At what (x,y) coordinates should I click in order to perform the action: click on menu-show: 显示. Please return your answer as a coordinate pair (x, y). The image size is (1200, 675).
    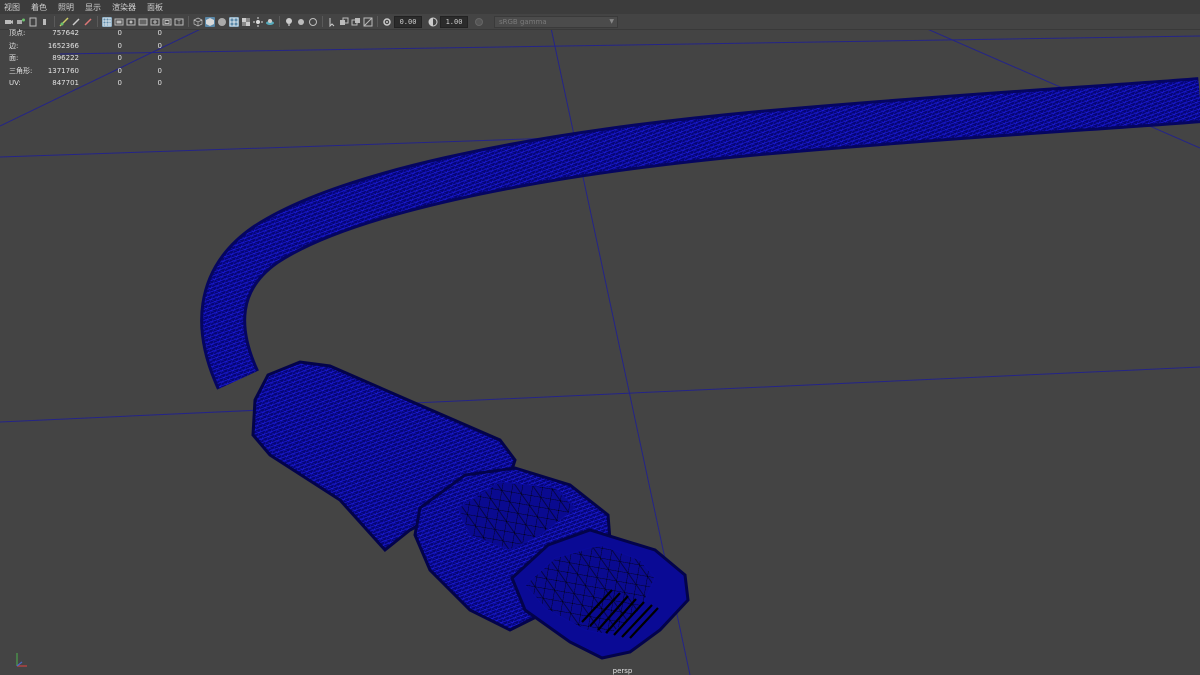
    Looking at the image, I should click on (93, 7).